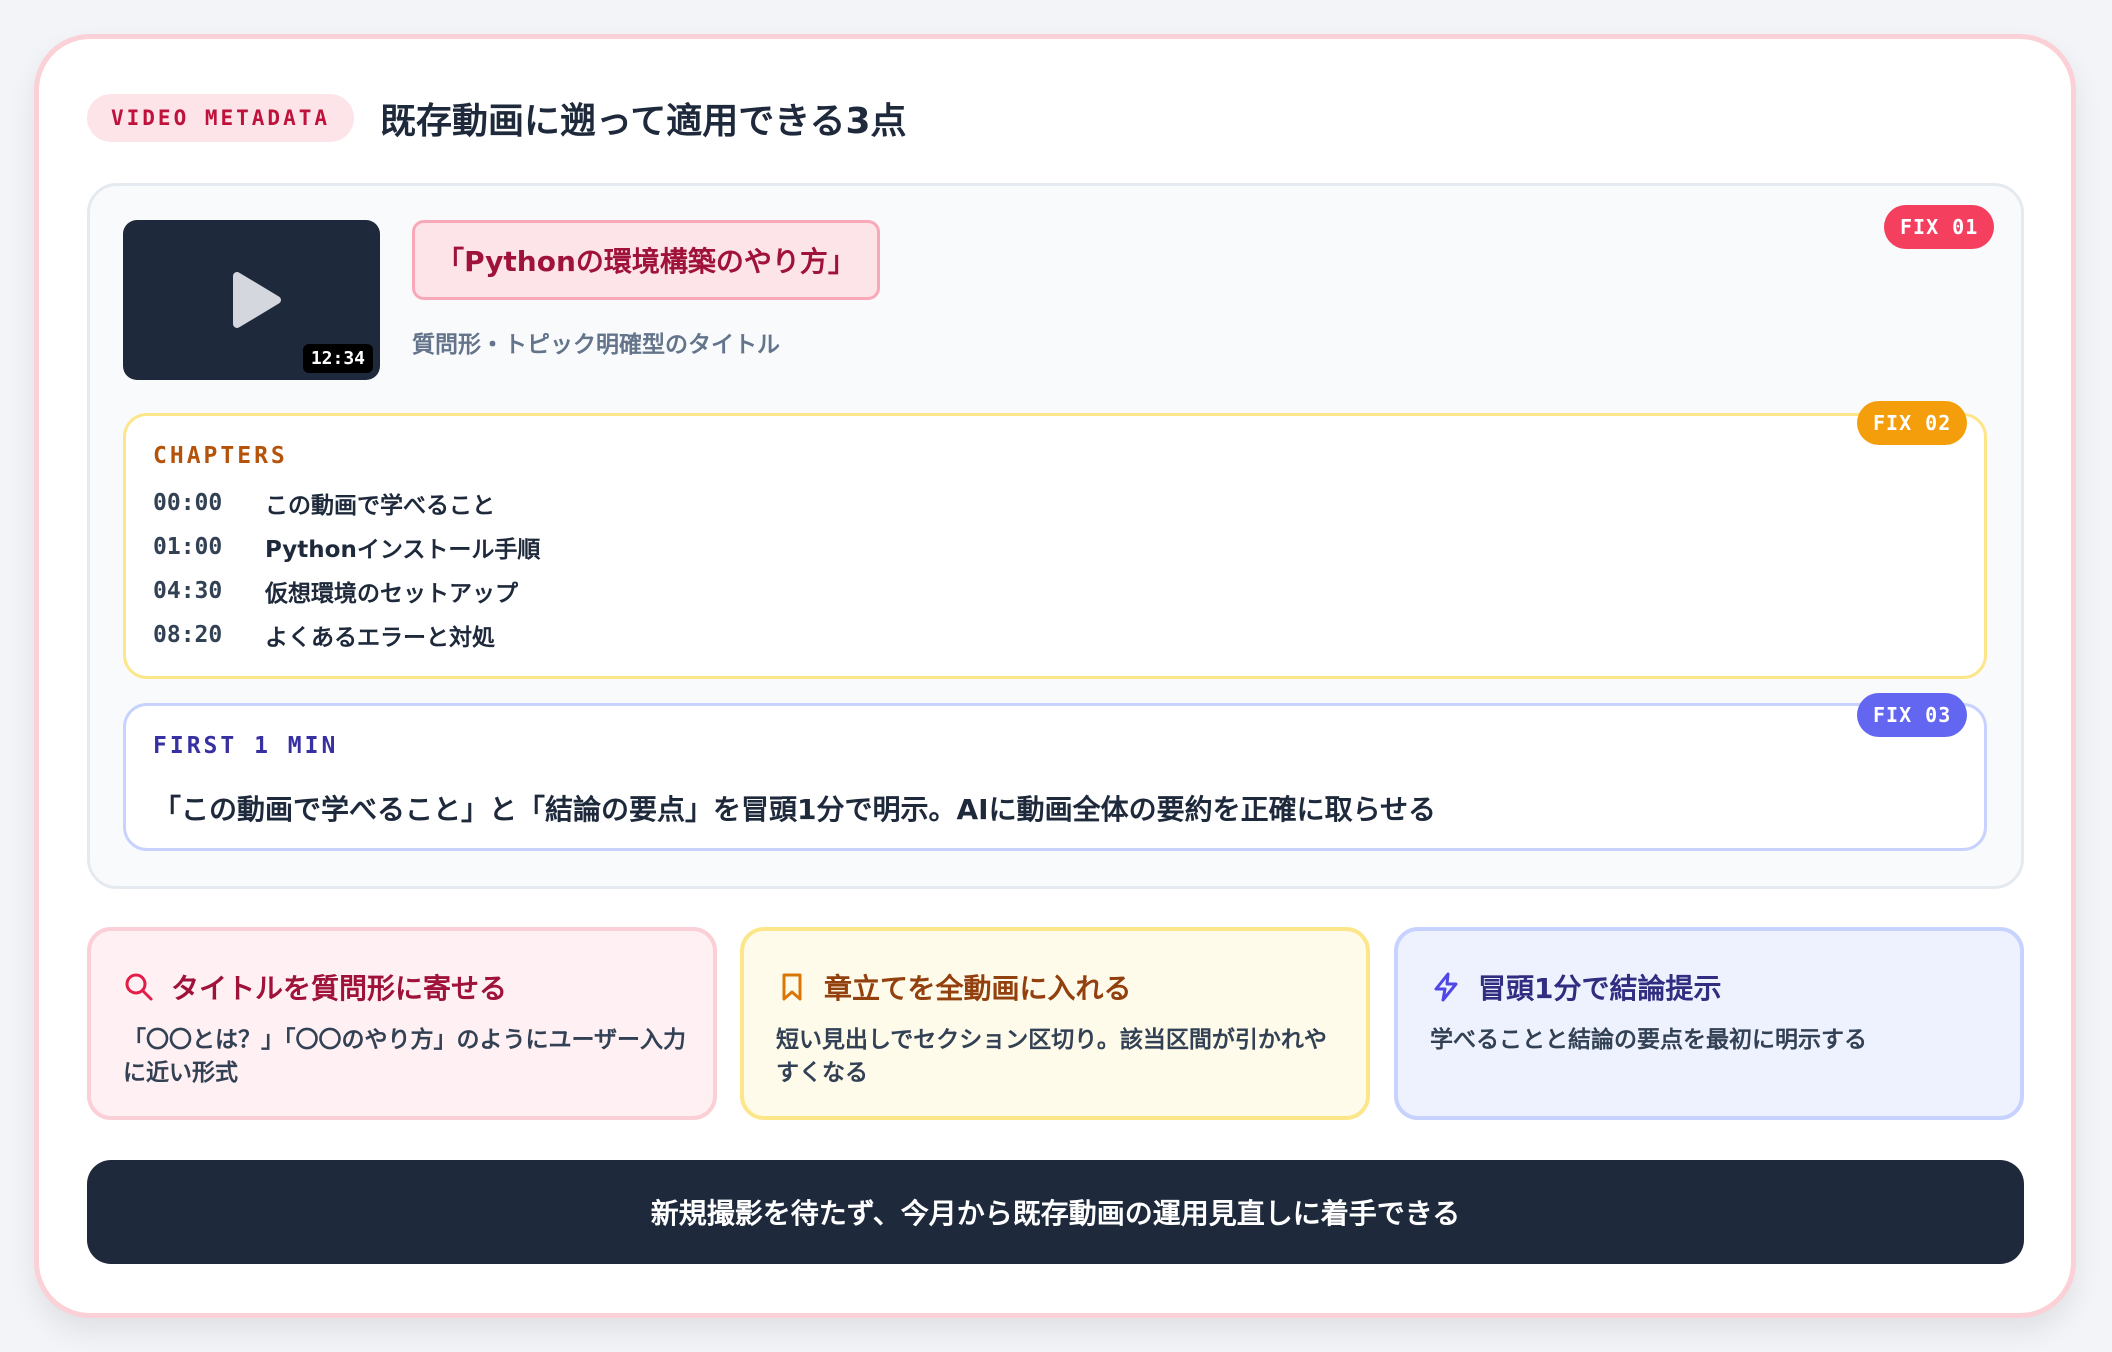 The width and height of the screenshot is (2112, 1352). Describe the element at coordinates (646, 260) in the screenshot. I see `video-title: 「Pythonの環境構築のやり方」` at that location.